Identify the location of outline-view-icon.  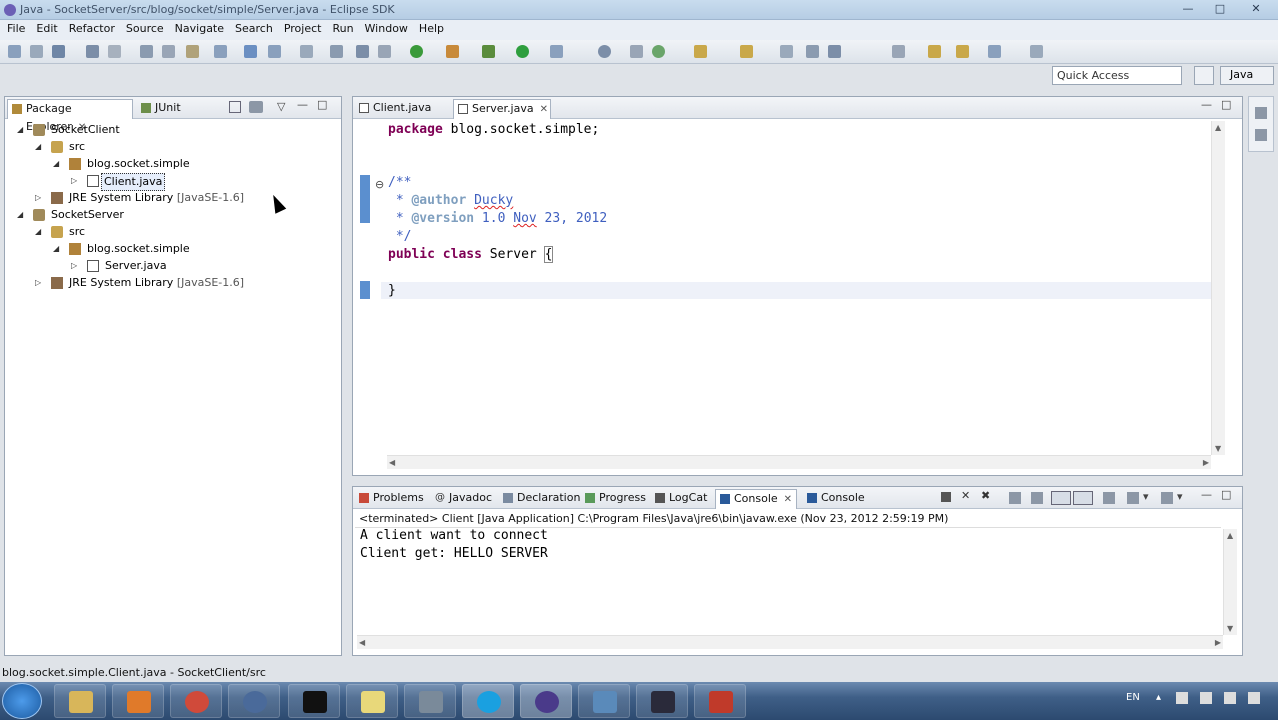
(1261, 113).